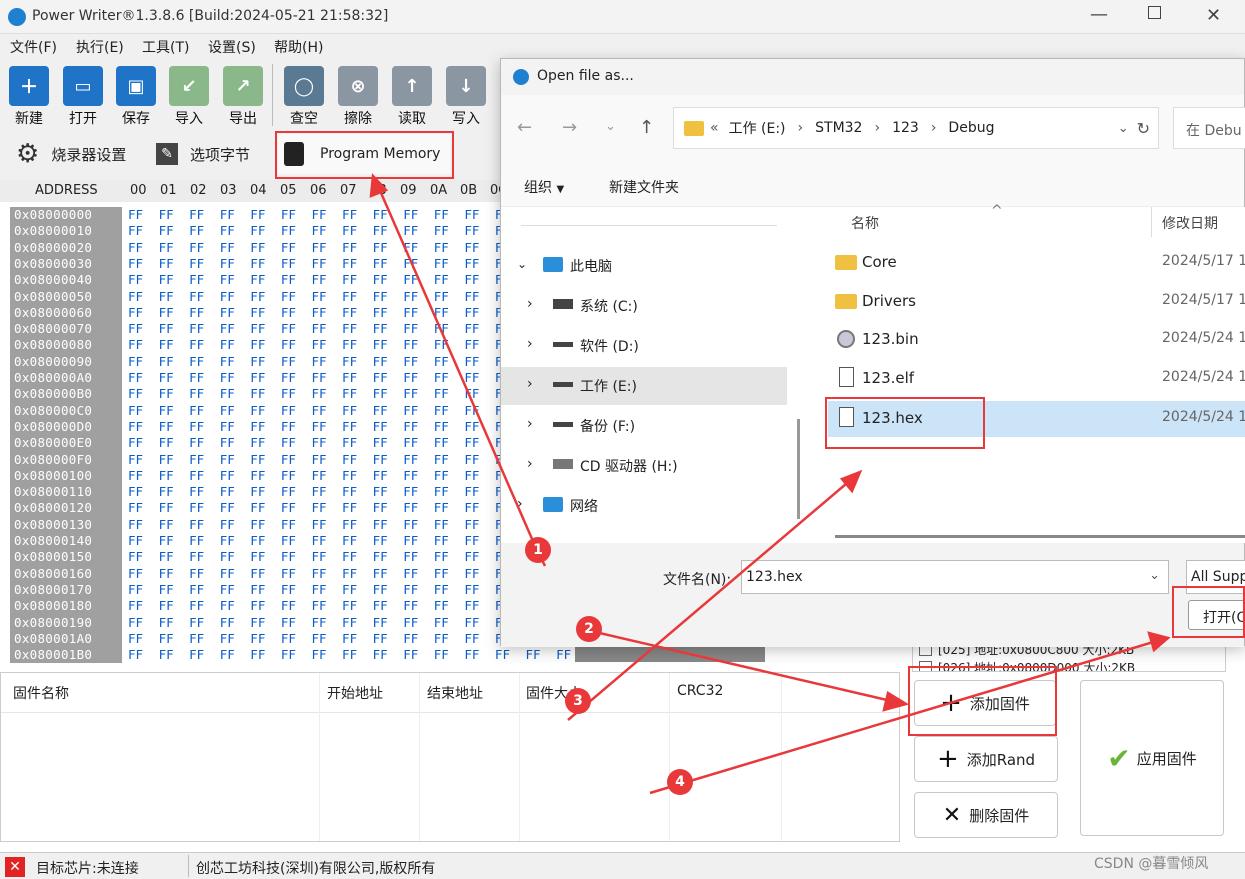 This screenshot has width=1245, height=879. Describe the element at coordinates (578, 701) in the screenshot. I see `step-marker-3: 3` at that location.